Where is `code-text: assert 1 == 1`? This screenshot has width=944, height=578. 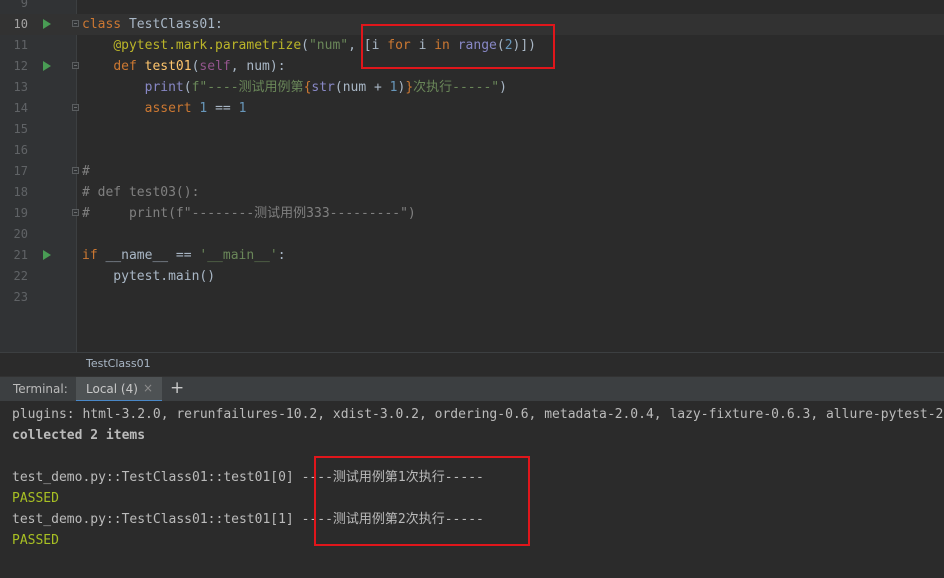 code-text: assert 1 == 1 is located at coordinates (164, 108).